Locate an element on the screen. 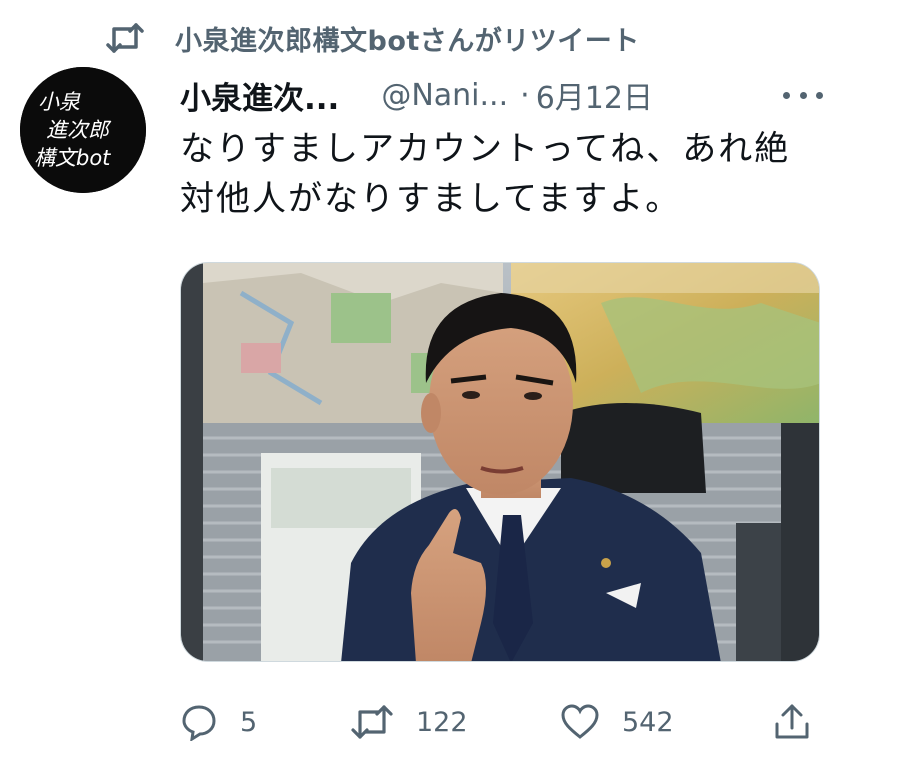 This screenshot has height=773, width=901. retweet-button: 122 is located at coordinates (409, 722).